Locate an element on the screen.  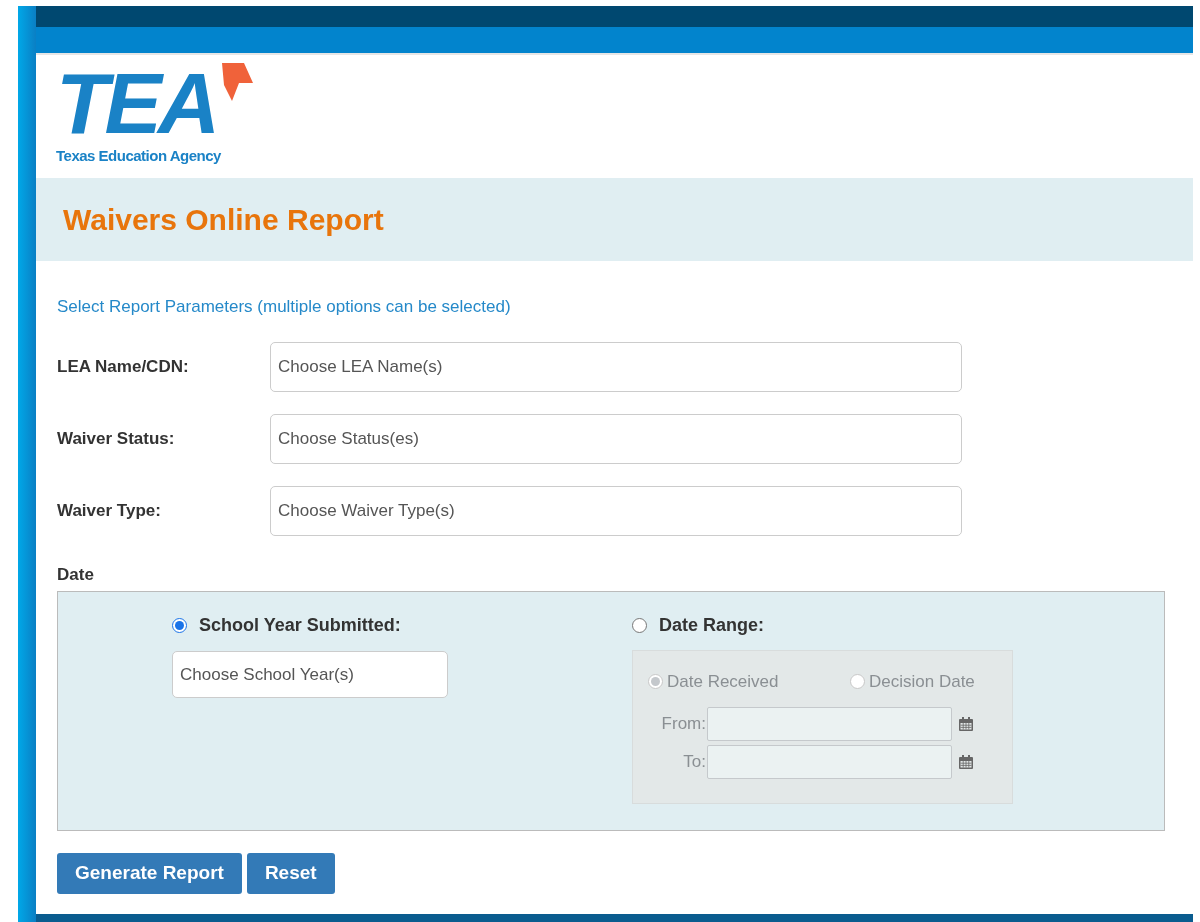
field-label: Waiver Status: is located at coordinates (116, 438).